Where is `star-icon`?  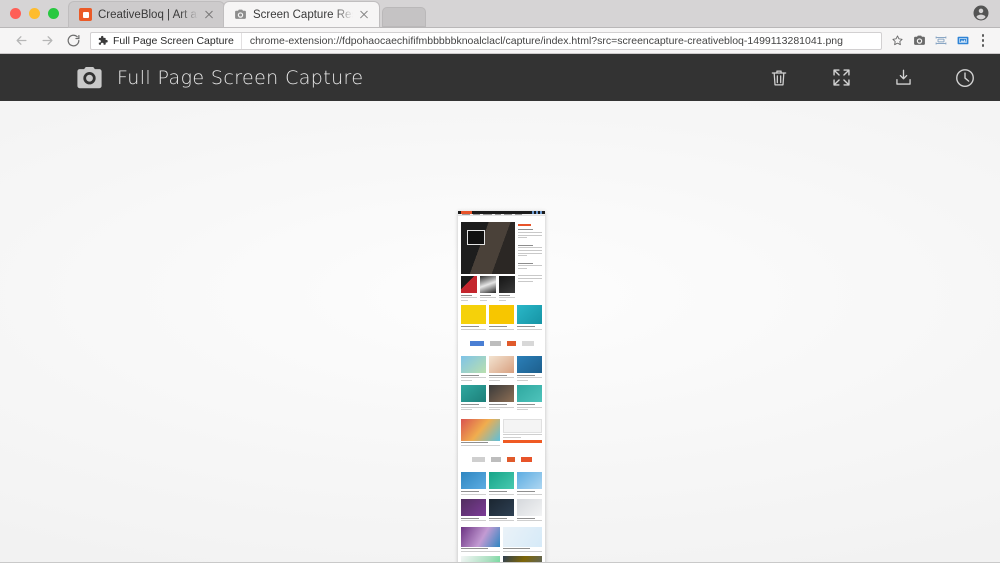
star-icon is located at coordinates (897, 41).